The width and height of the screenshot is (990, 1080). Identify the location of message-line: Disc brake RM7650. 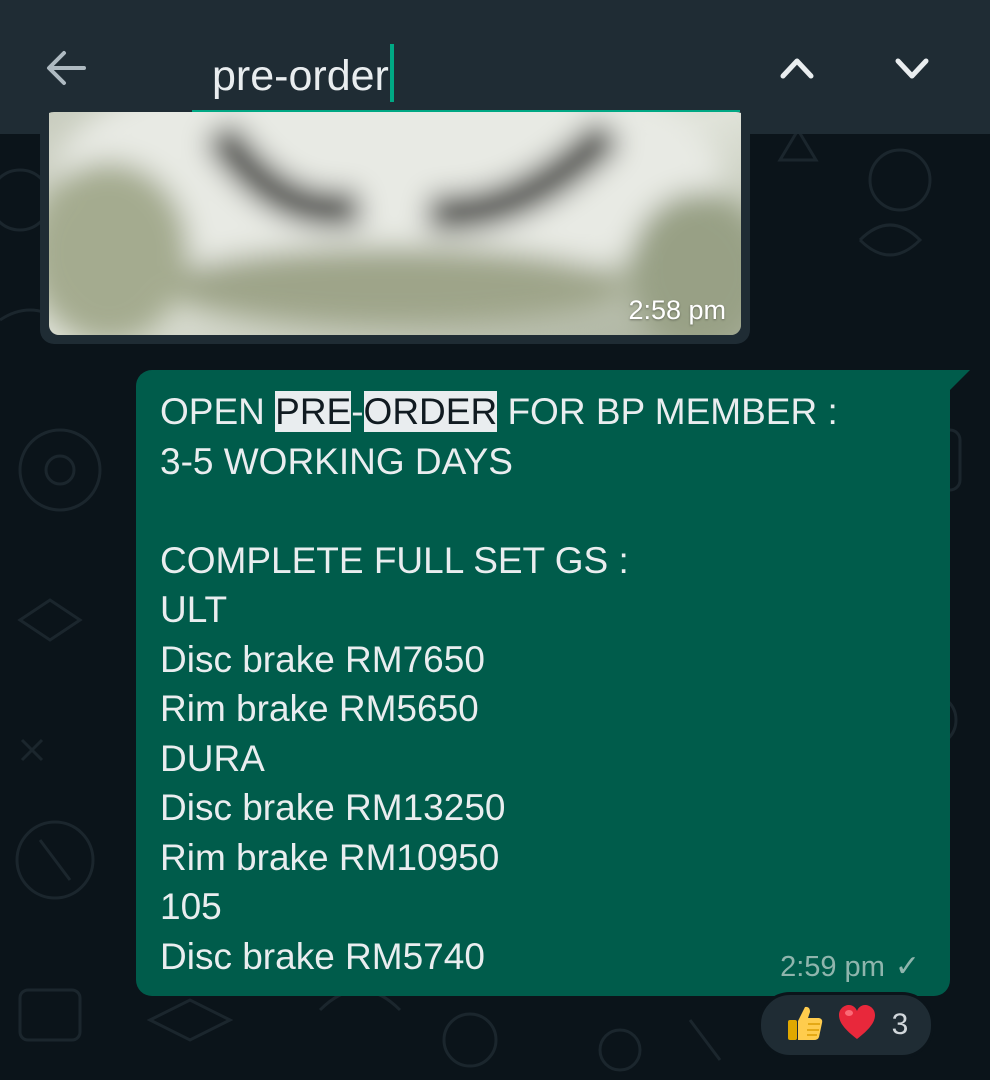
(322, 659).